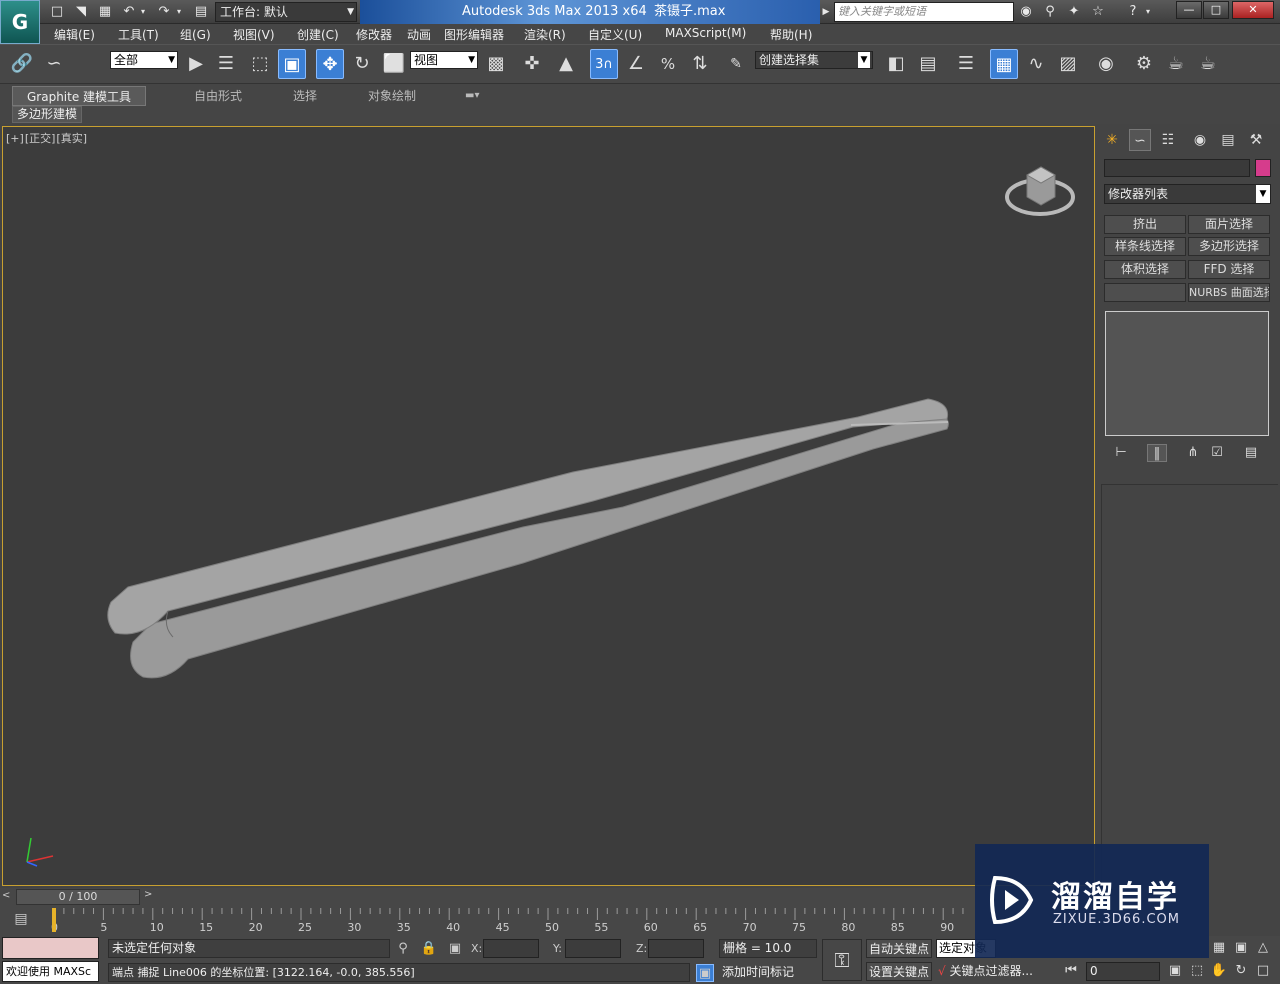 Image resolution: width=1280 pixels, height=984 pixels. What do you see at coordinates (705, 973) in the screenshot?
I see `add-time-tag-icon: ▣` at bounding box center [705, 973].